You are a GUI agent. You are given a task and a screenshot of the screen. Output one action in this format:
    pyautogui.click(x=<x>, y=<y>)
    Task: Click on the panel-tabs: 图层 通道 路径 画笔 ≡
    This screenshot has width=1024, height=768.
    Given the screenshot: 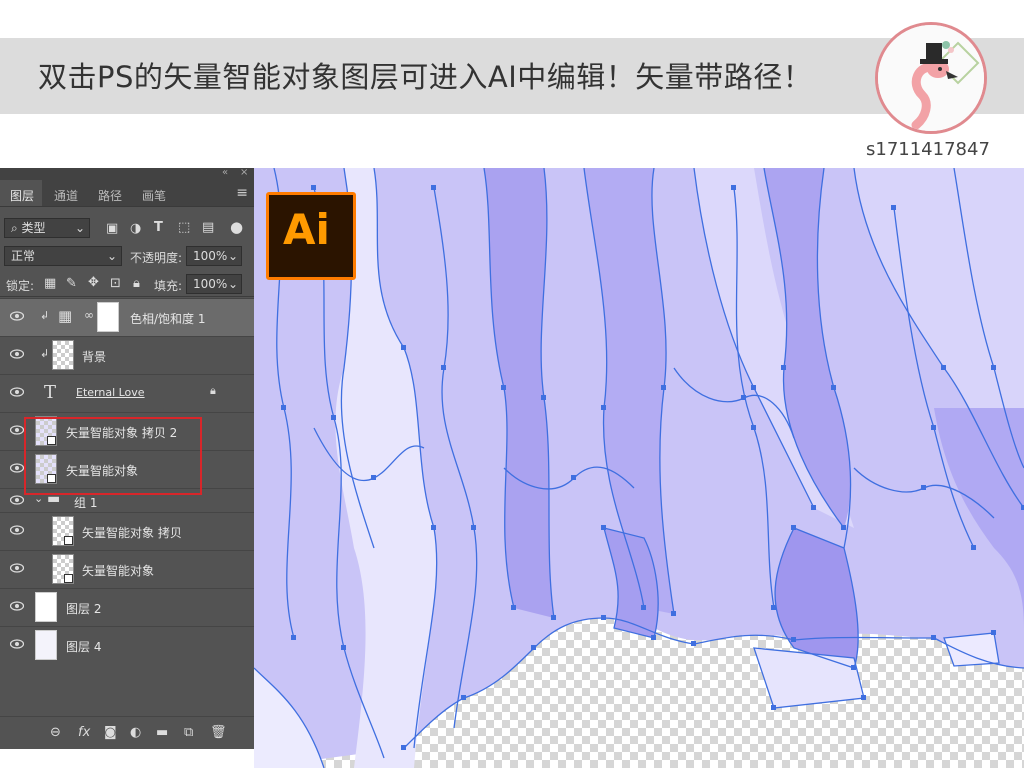 What is the action you would take?
    pyautogui.click(x=127, y=193)
    